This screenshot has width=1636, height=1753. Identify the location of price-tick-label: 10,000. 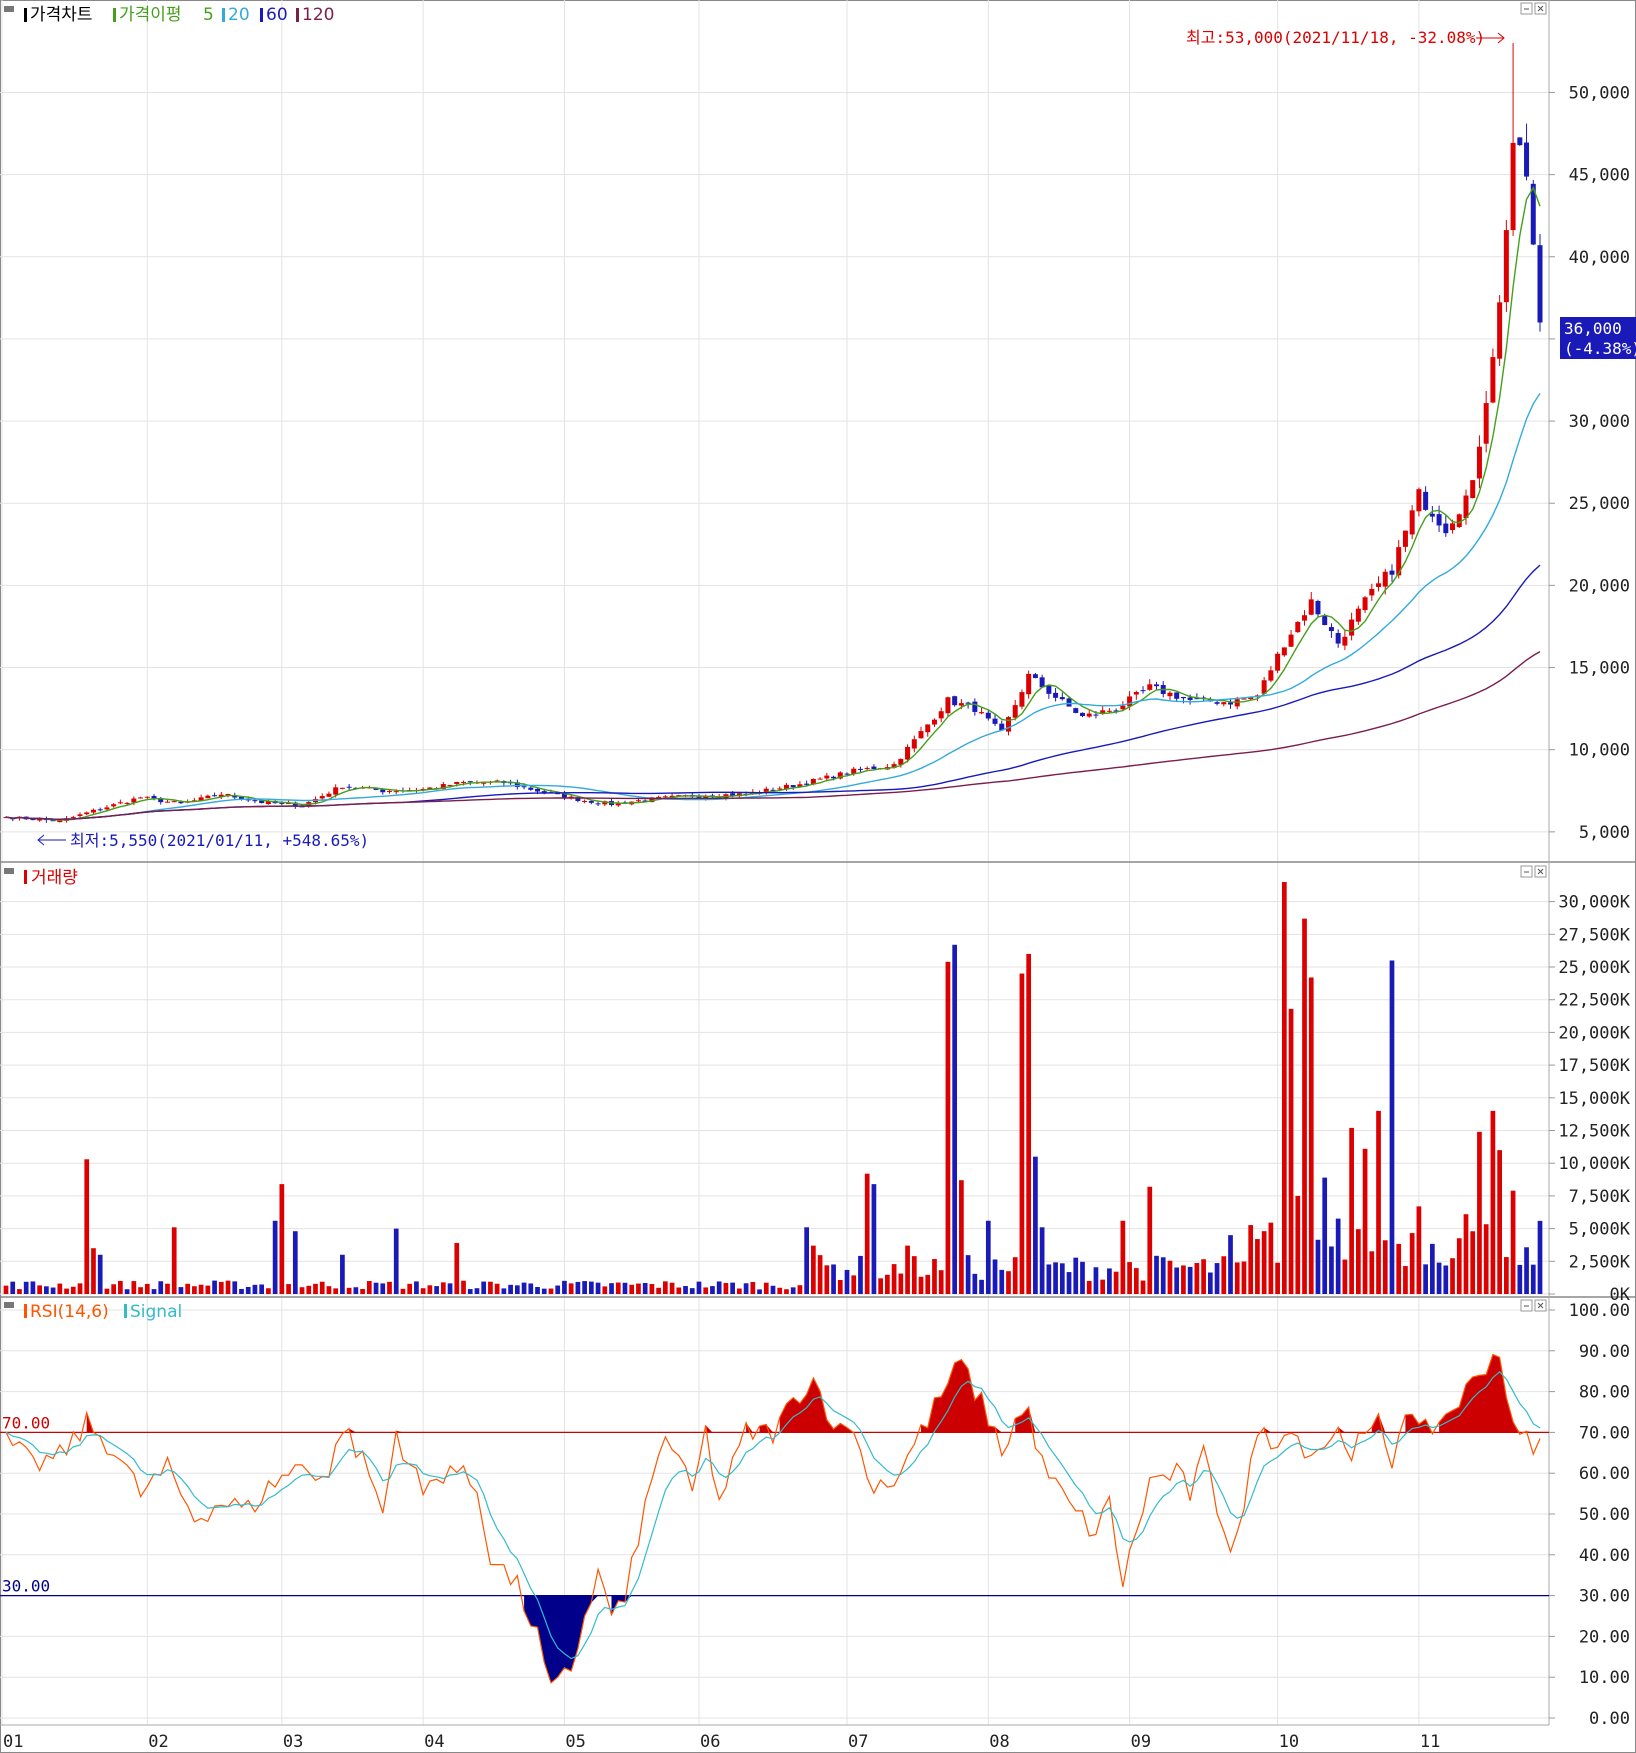
(1599, 751).